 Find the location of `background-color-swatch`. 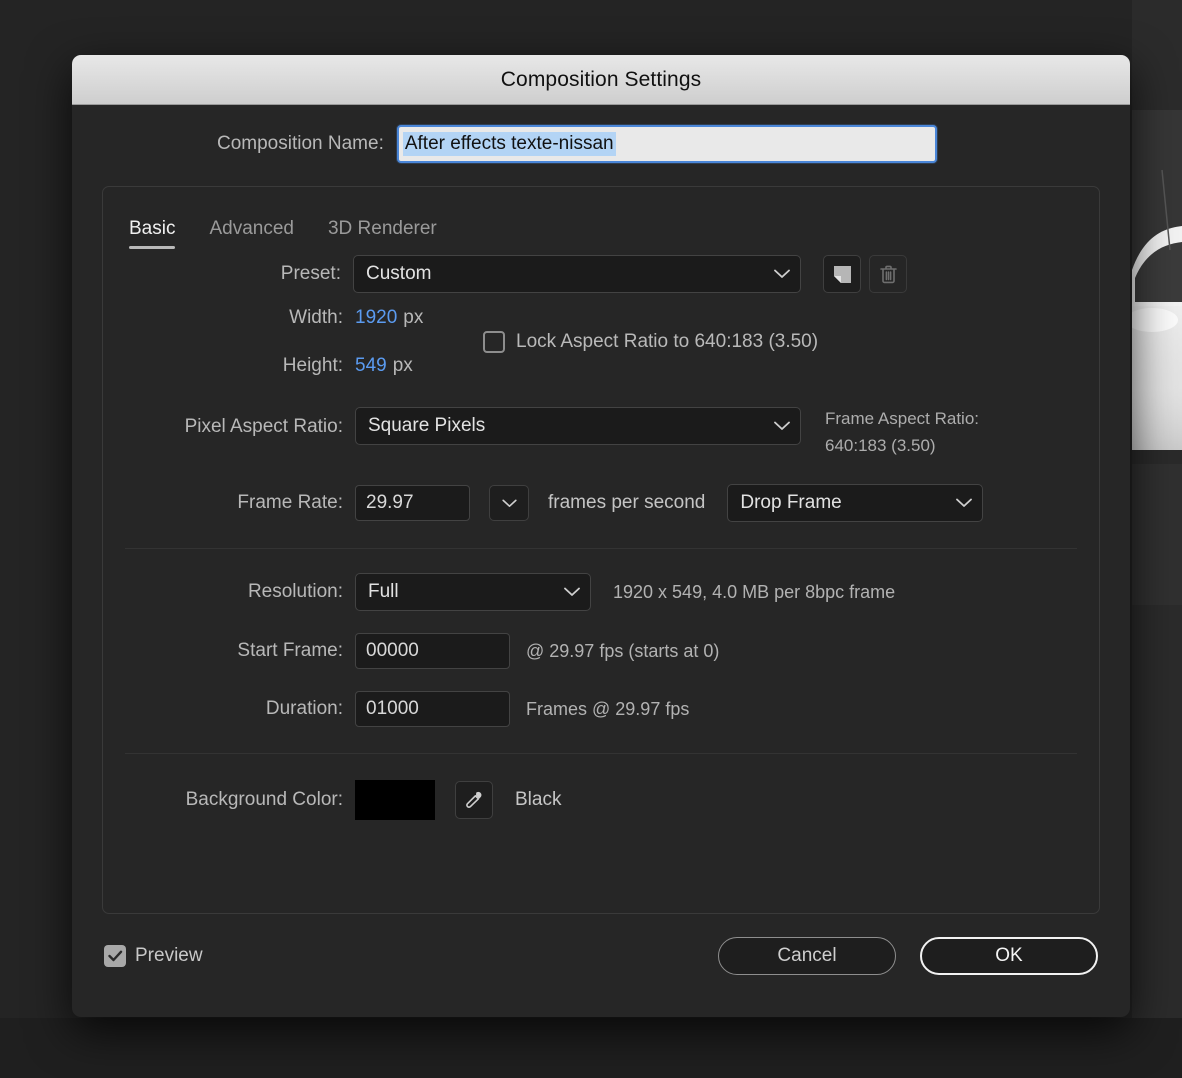

background-color-swatch is located at coordinates (395, 800).